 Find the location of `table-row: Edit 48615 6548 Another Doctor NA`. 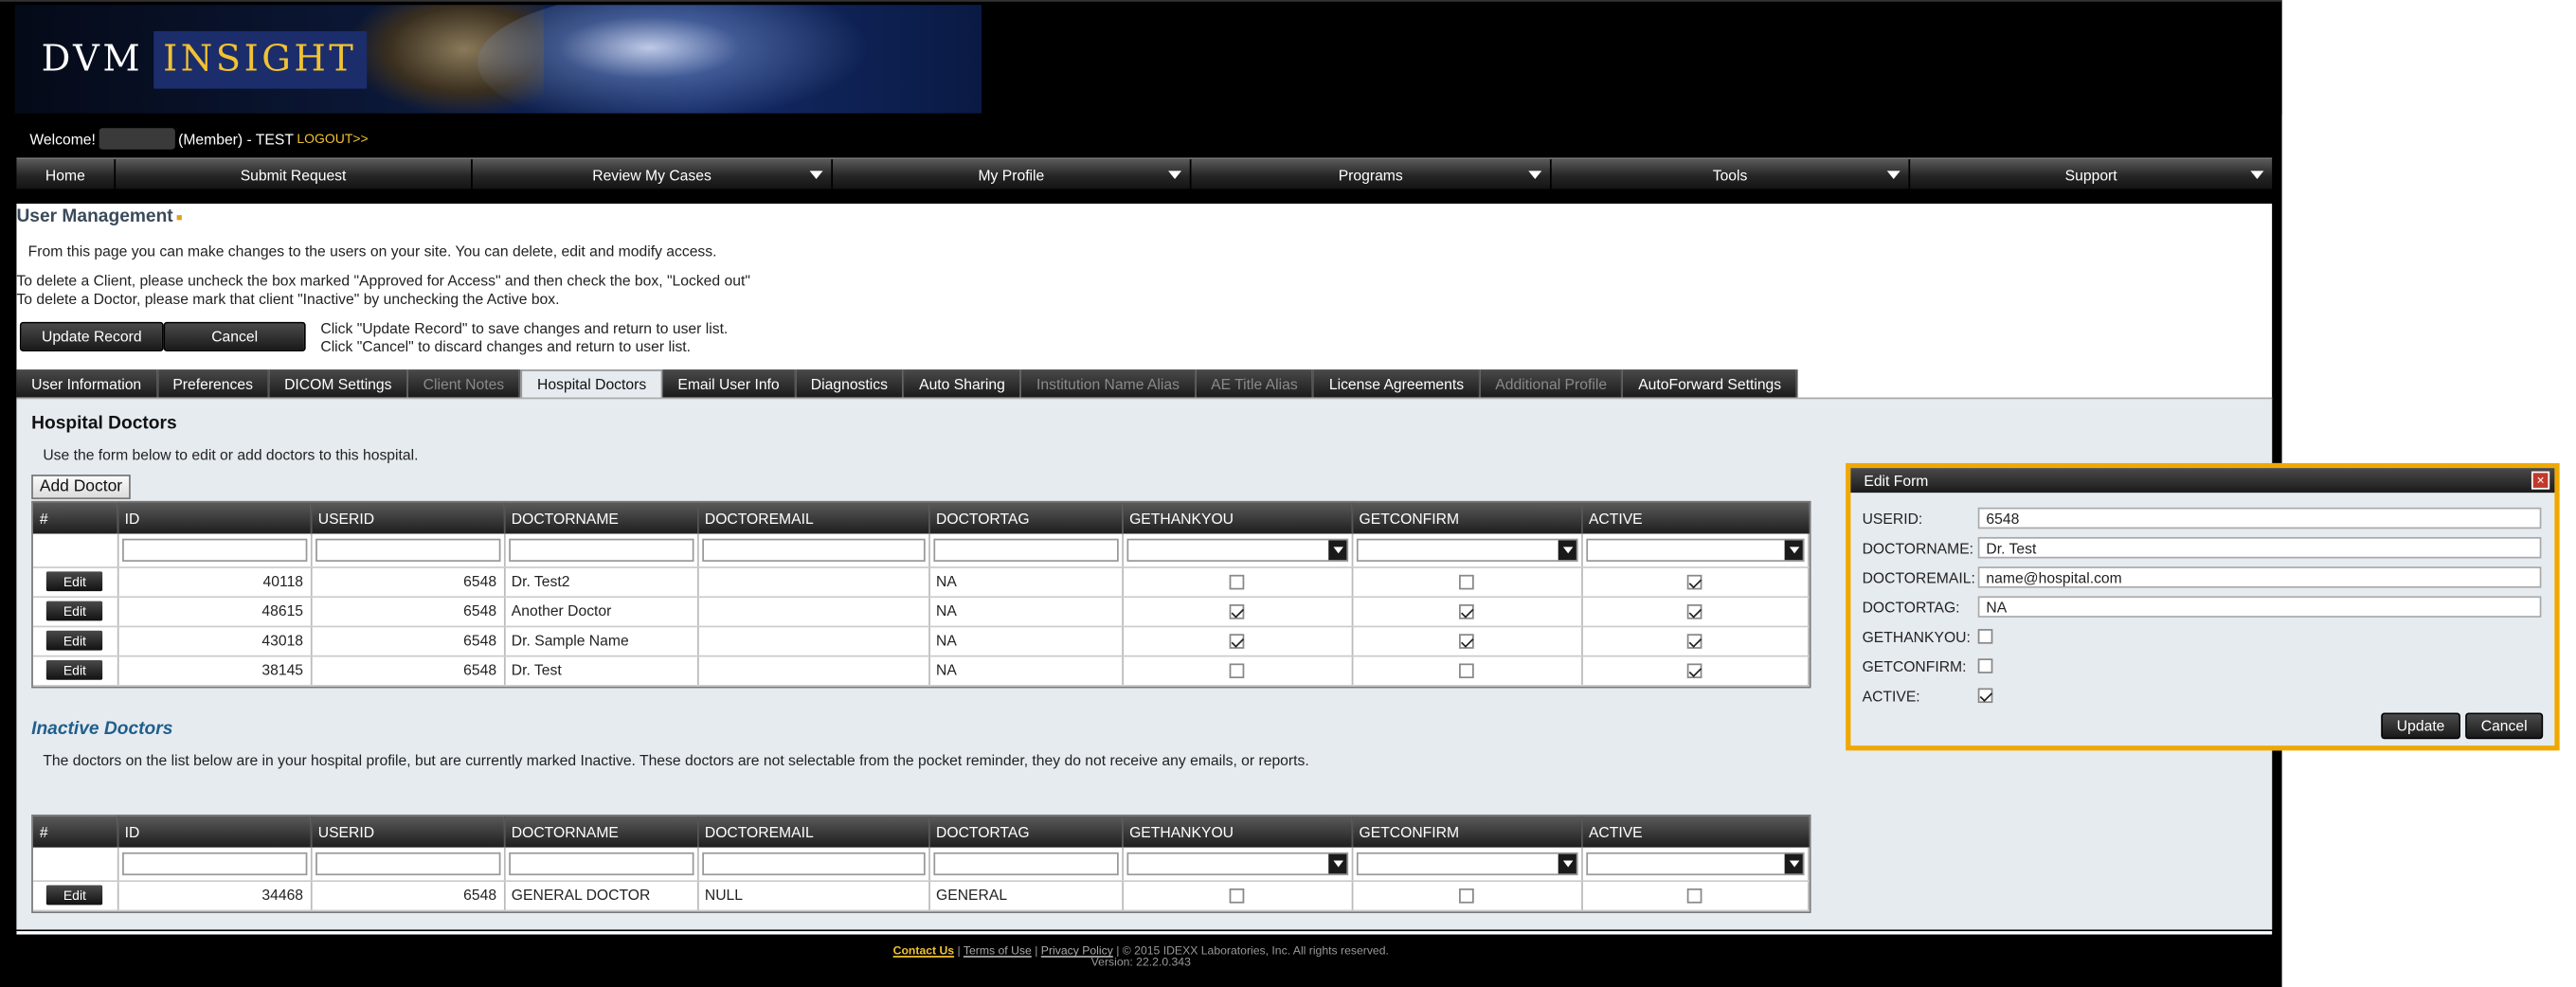

table-row: Edit 48615 6548 Another Doctor NA is located at coordinates (921, 611).